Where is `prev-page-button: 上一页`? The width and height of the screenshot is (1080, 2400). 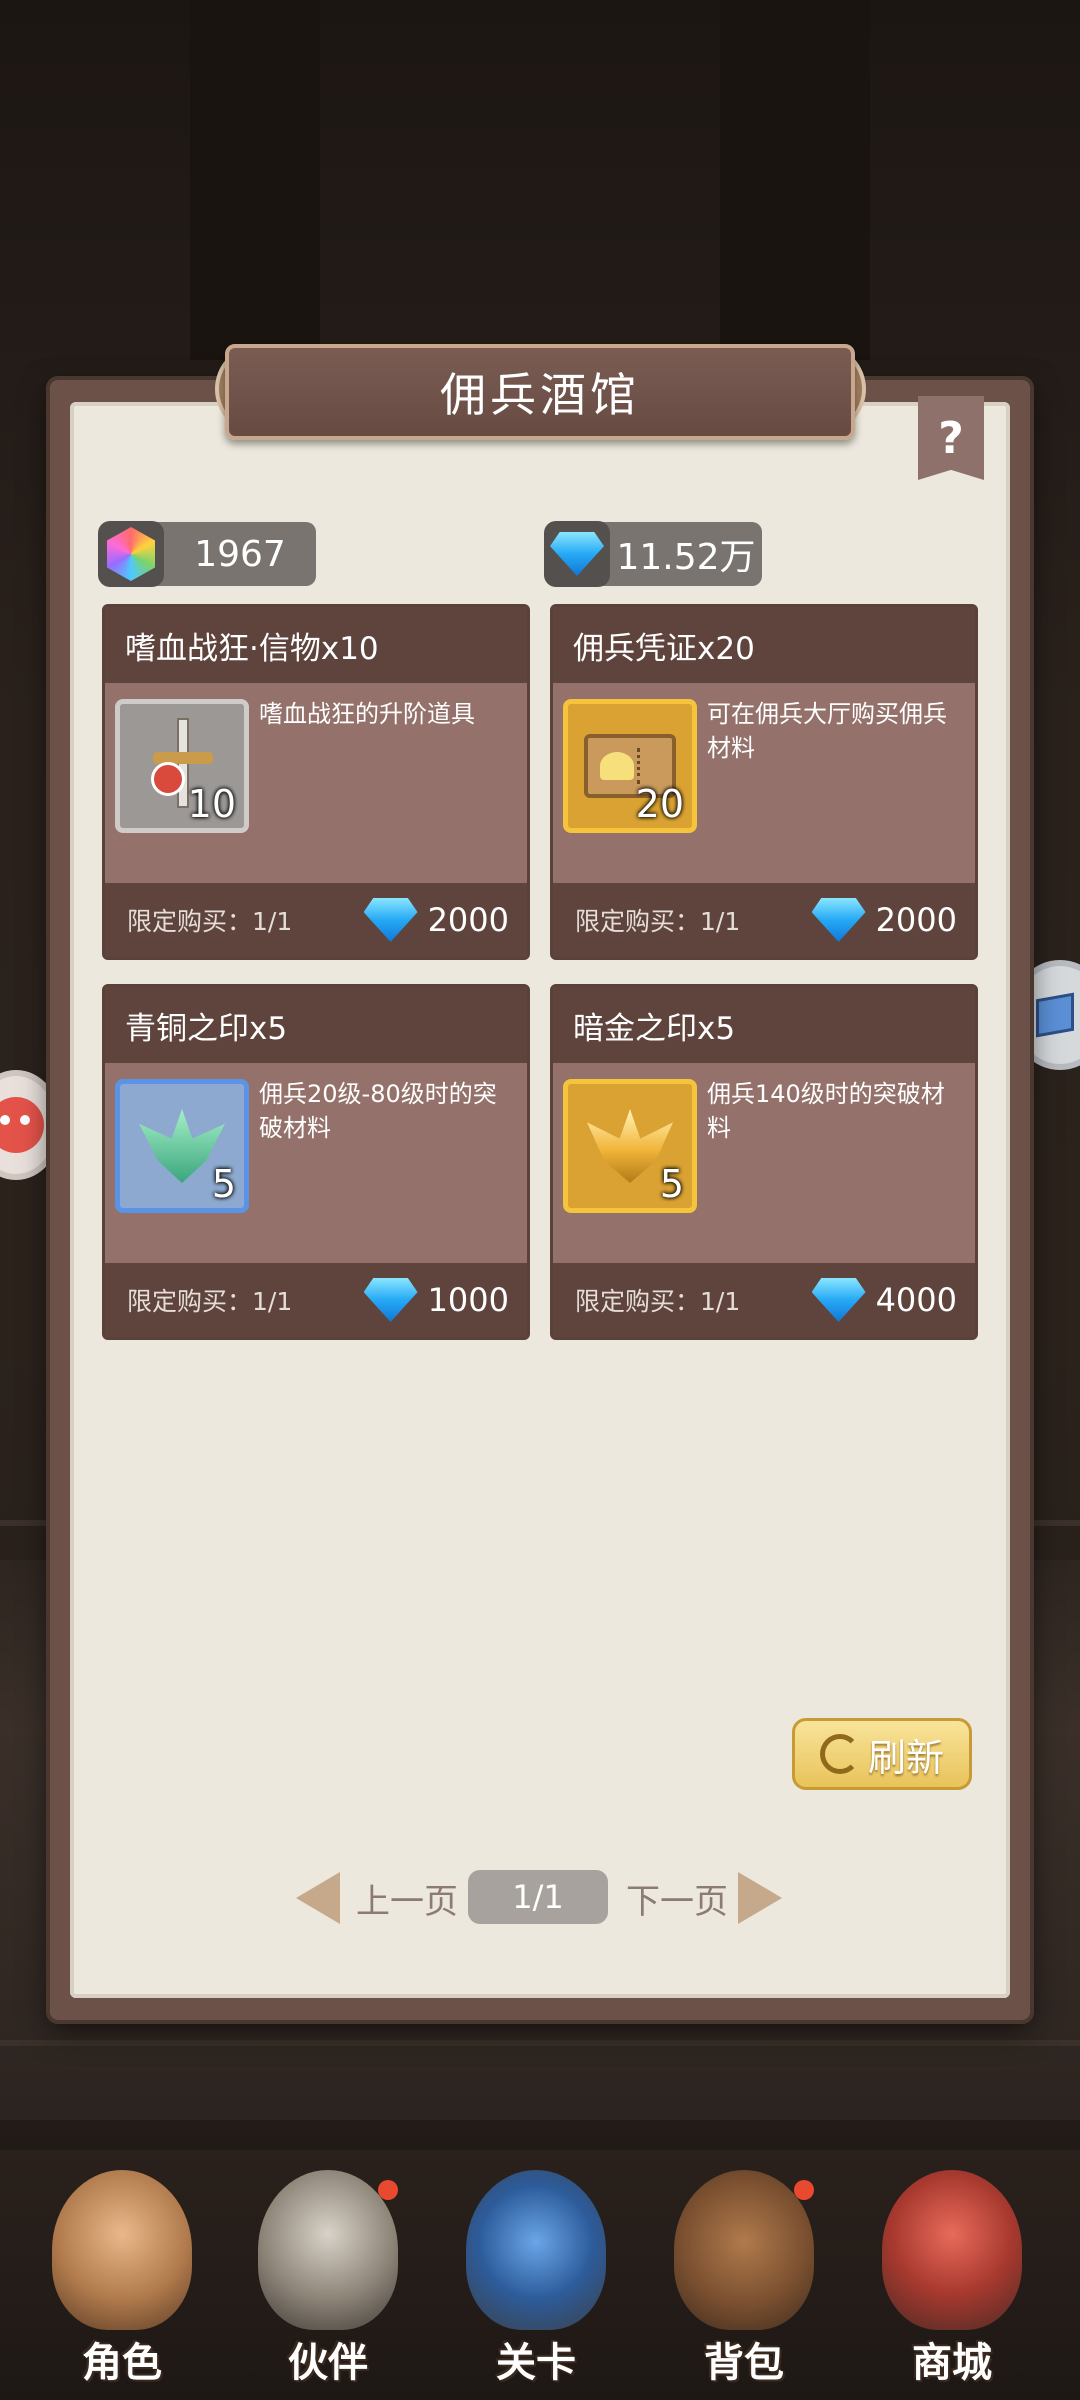
prev-page-button: 上一页 is located at coordinates (407, 1898).